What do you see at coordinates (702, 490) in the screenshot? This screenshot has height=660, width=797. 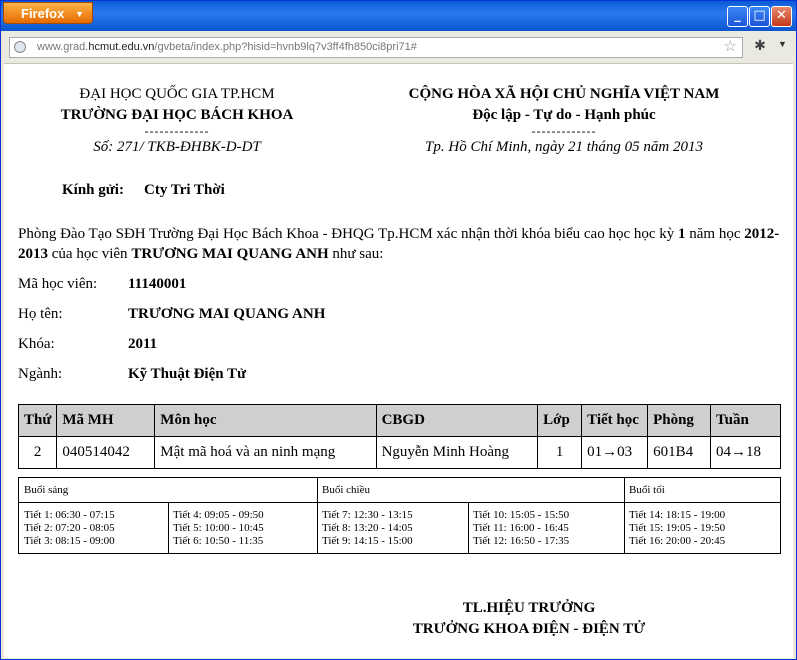 I see `schedule-header-evening: Buổi tối` at bounding box center [702, 490].